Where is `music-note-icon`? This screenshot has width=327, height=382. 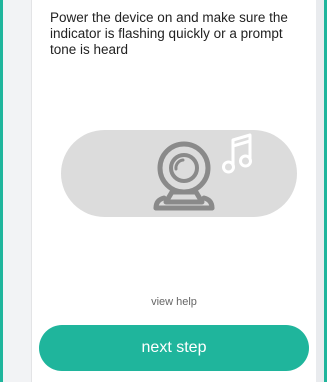
music-note-icon is located at coordinates (237, 153).